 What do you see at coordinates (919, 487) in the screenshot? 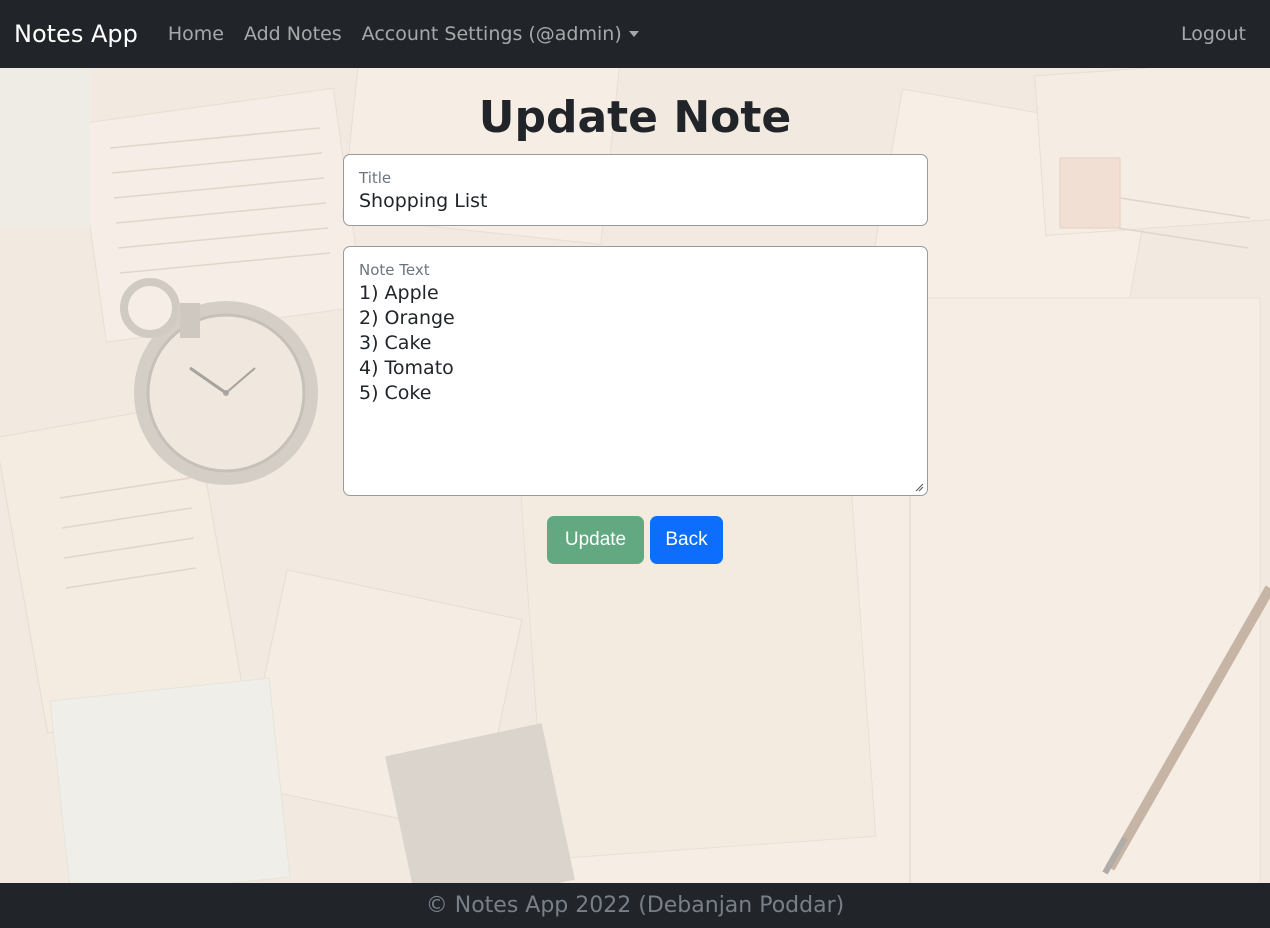
I see `resize-grip-icon` at bounding box center [919, 487].